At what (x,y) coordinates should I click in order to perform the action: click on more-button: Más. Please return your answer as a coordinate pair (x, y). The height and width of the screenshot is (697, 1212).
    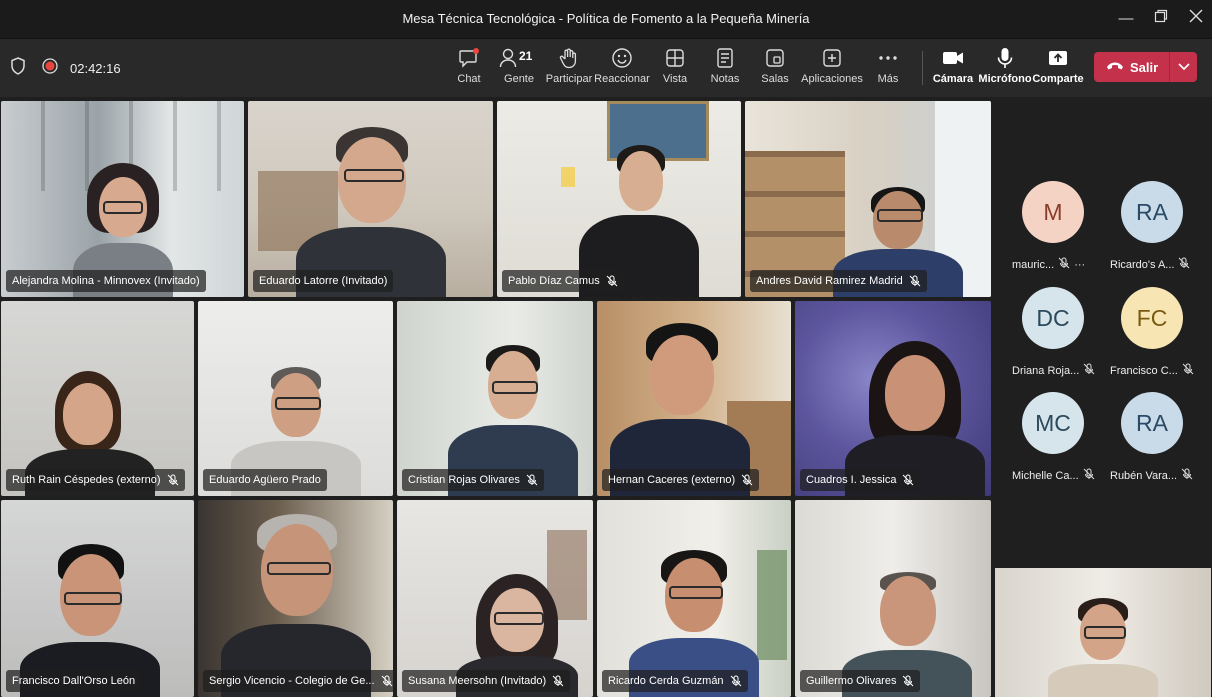
    Looking at the image, I should click on (888, 66).